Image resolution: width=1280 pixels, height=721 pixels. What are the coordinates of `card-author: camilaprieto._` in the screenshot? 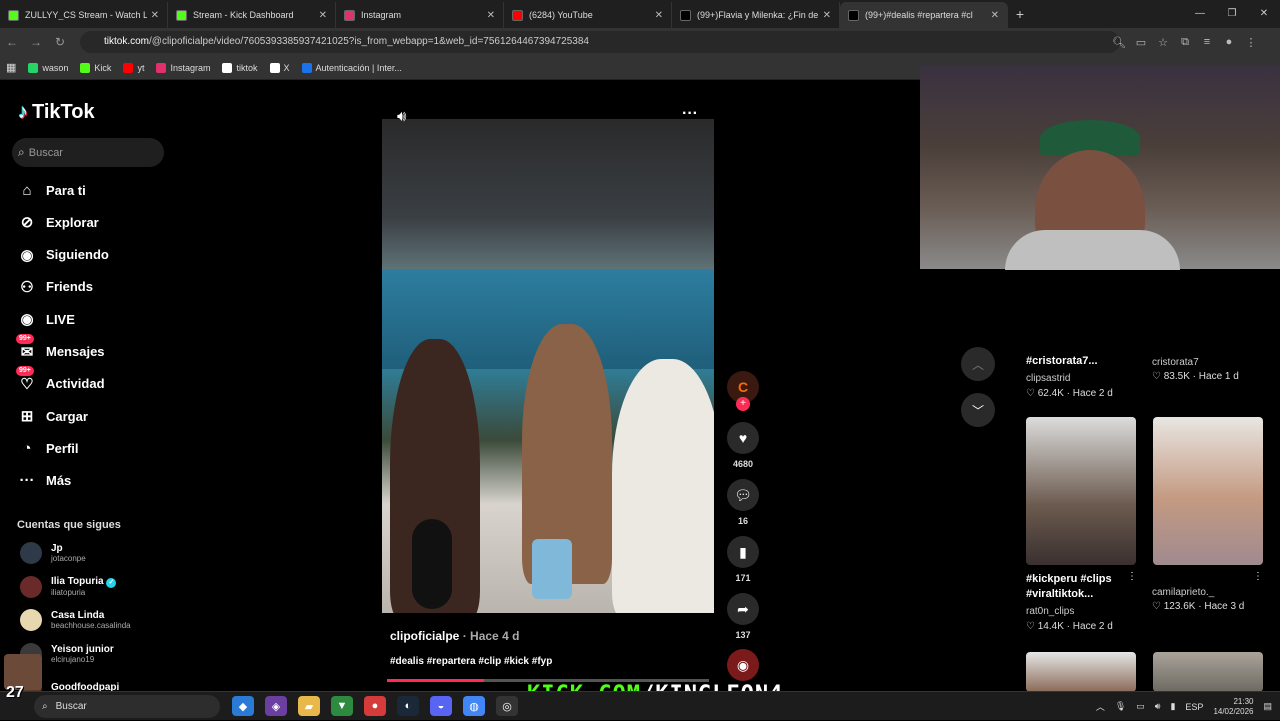 It's located at (1183, 592).